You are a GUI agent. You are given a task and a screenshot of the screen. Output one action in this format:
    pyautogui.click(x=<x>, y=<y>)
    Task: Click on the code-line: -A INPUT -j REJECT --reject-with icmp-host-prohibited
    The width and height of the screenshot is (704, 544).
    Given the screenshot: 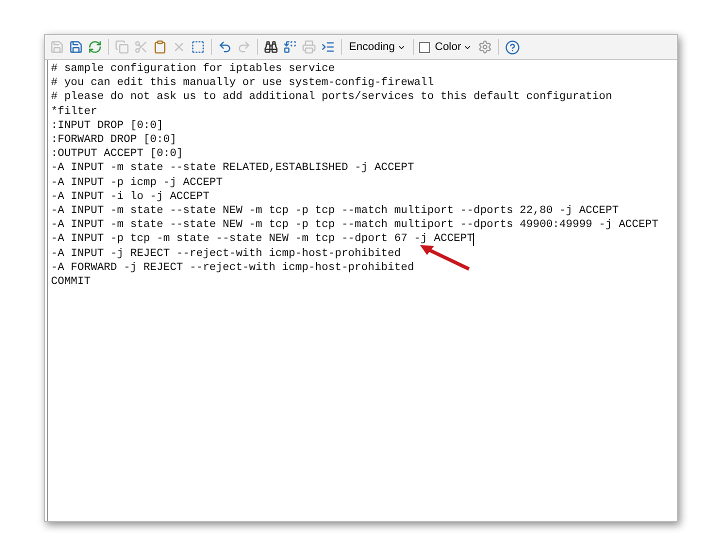 What is the action you would take?
    pyautogui.click(x=226, y=253)
    